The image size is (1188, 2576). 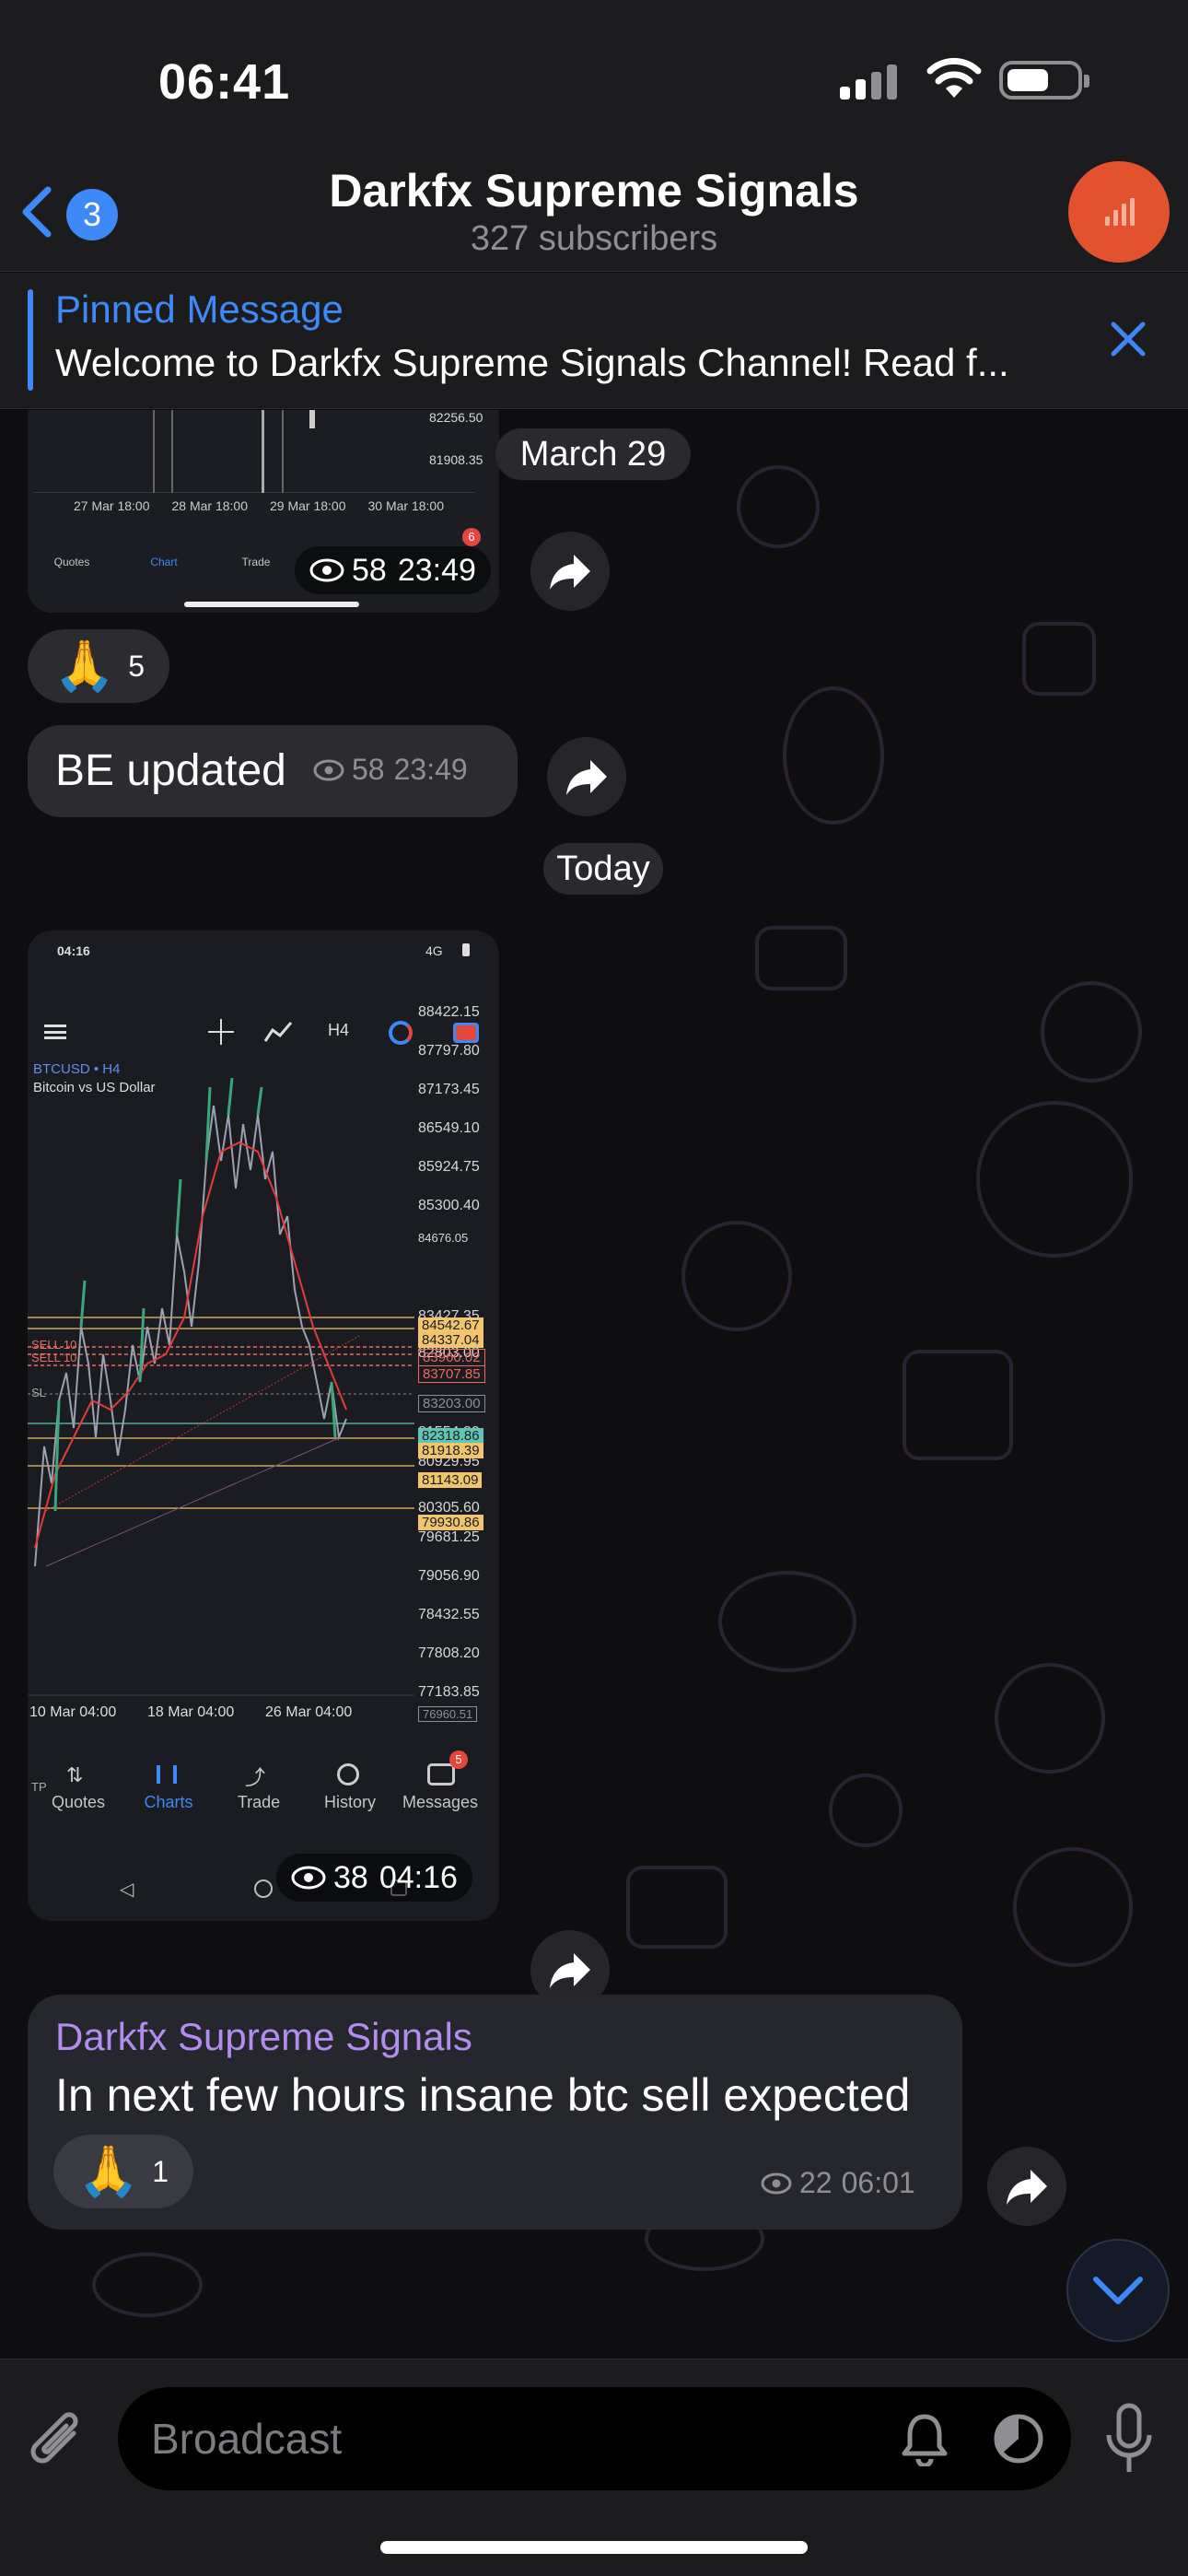 I want to click on clock-icon, so click(x=401, y=1033).